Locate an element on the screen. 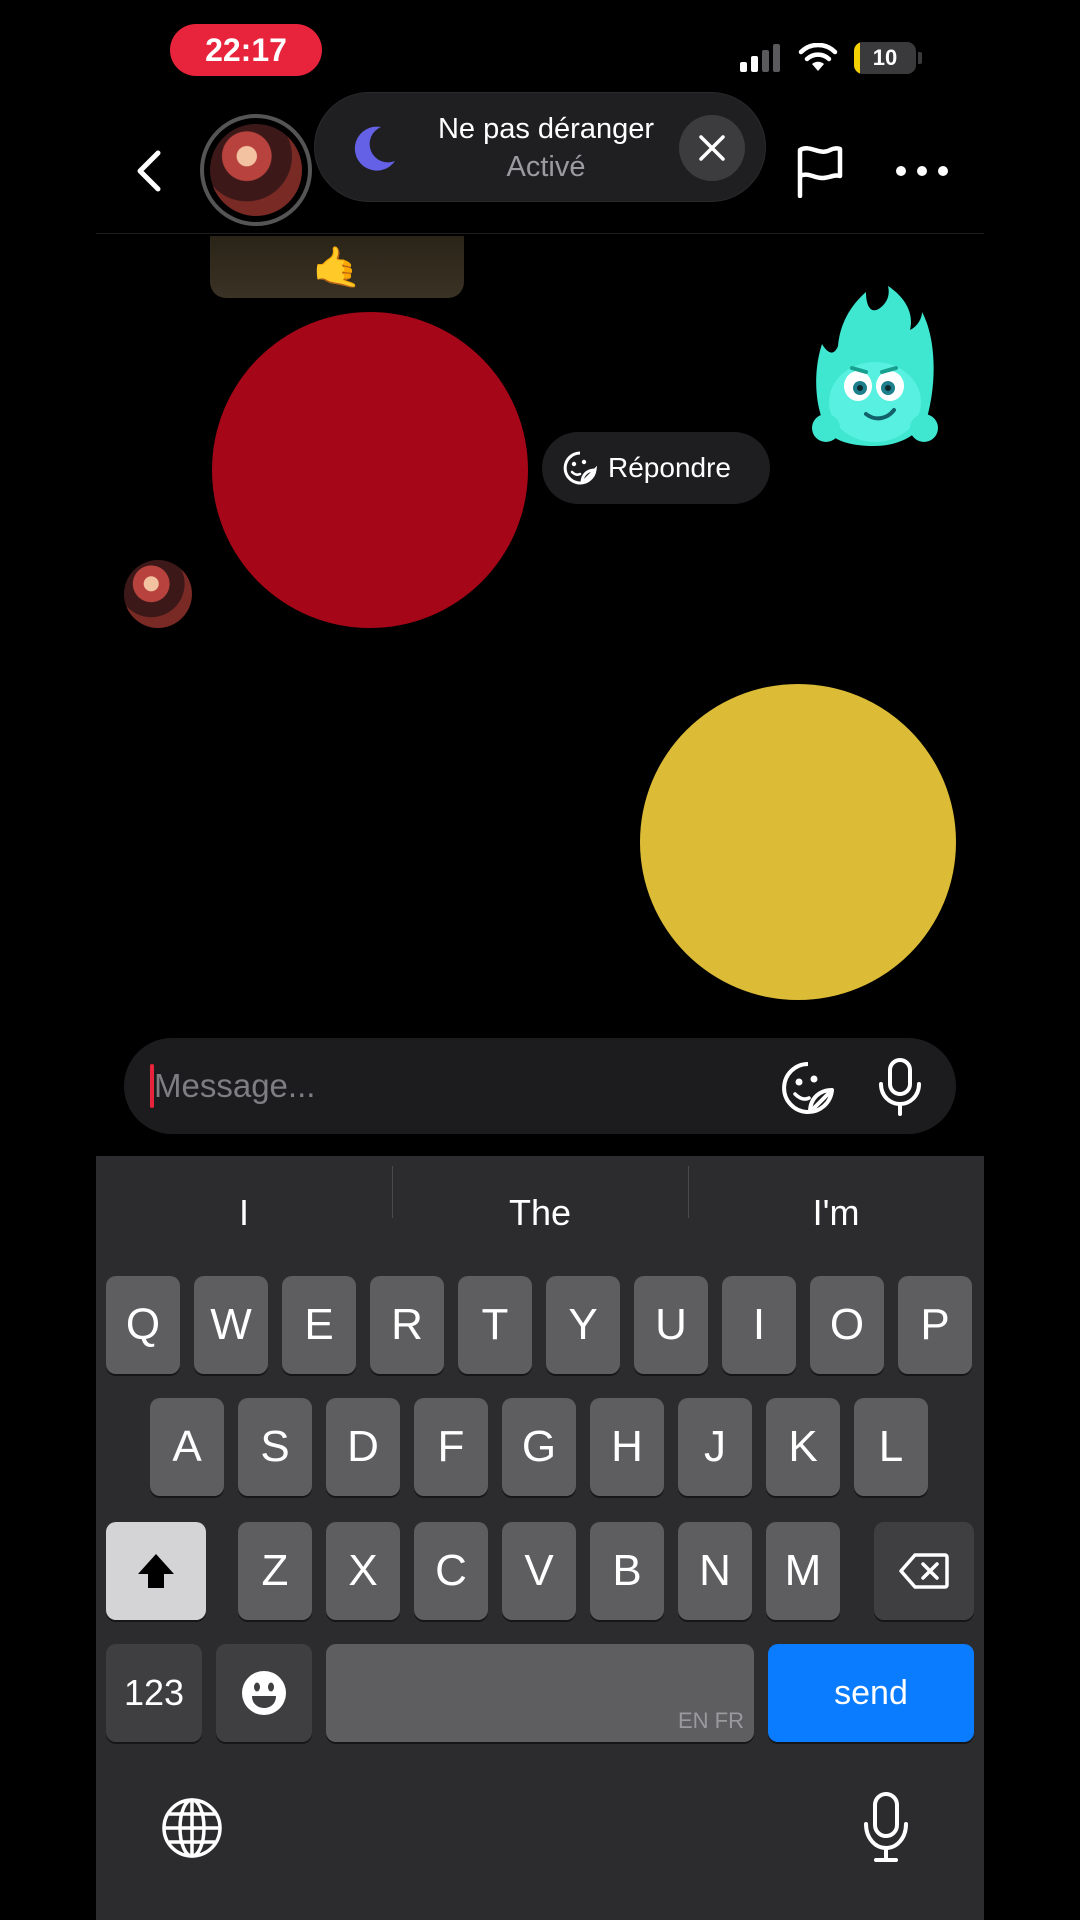  dnd-status: Activé is located at coordinates (546, 167).